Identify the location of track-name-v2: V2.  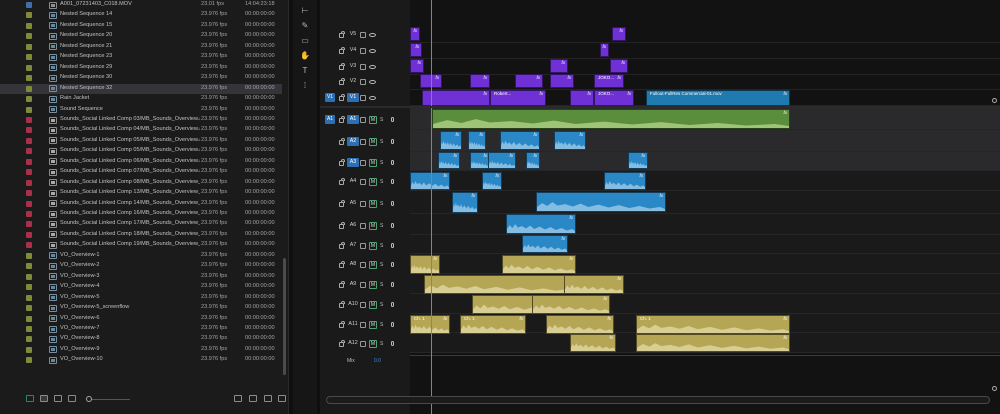
(353, 81).